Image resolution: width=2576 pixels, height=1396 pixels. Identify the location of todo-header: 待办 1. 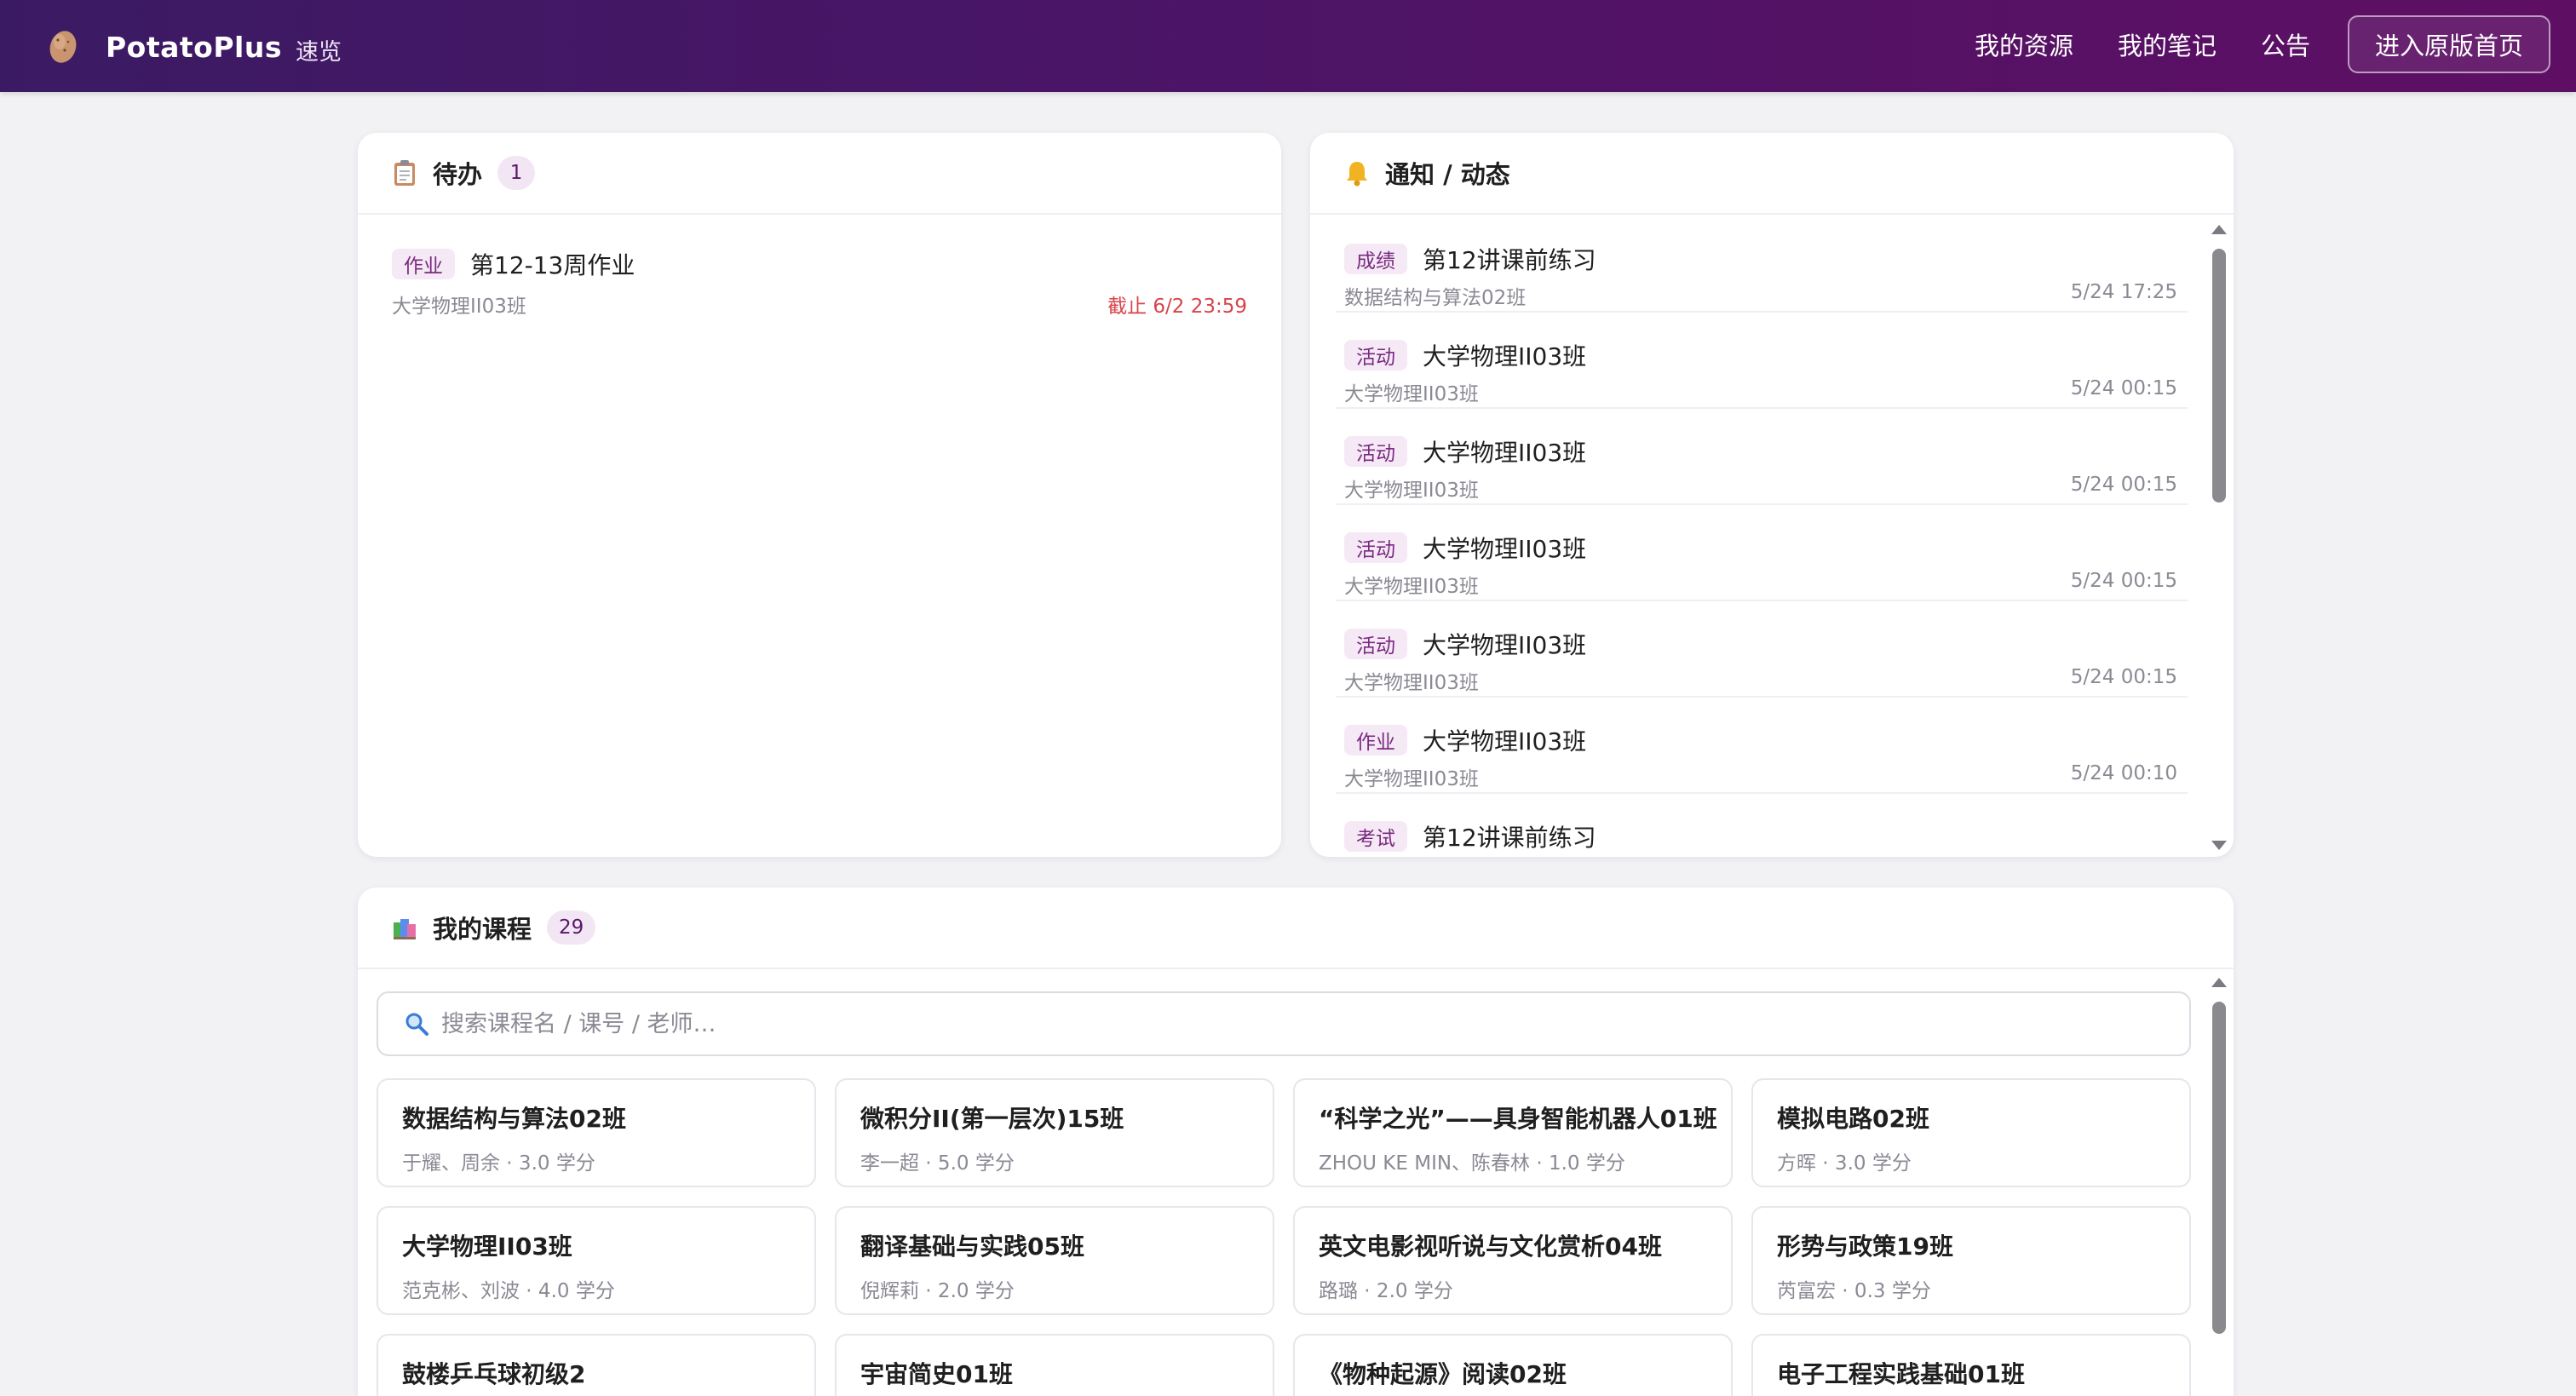
(820, 174).